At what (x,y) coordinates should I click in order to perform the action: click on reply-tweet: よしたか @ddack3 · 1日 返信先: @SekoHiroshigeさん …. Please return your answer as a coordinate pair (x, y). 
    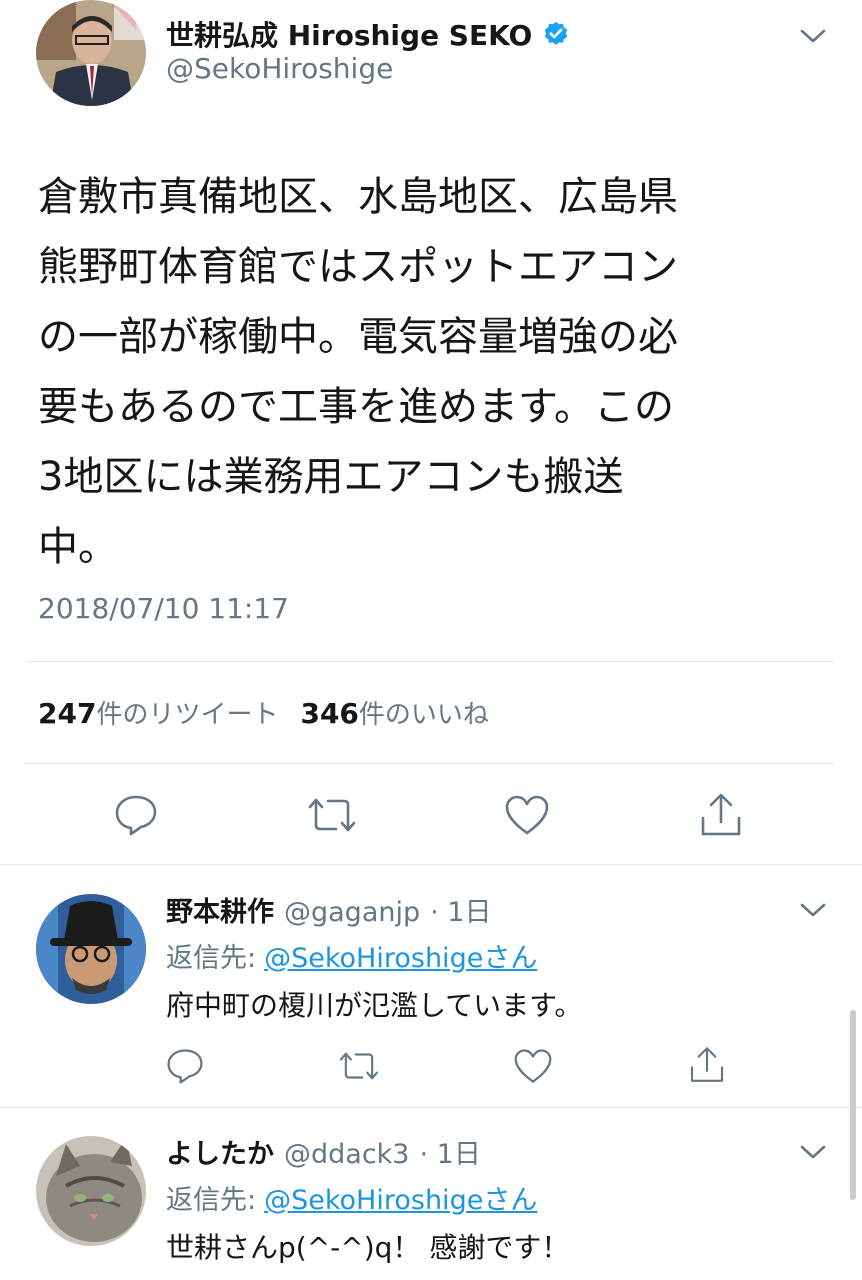
    Looking at the image, I should click on (431, 1194).